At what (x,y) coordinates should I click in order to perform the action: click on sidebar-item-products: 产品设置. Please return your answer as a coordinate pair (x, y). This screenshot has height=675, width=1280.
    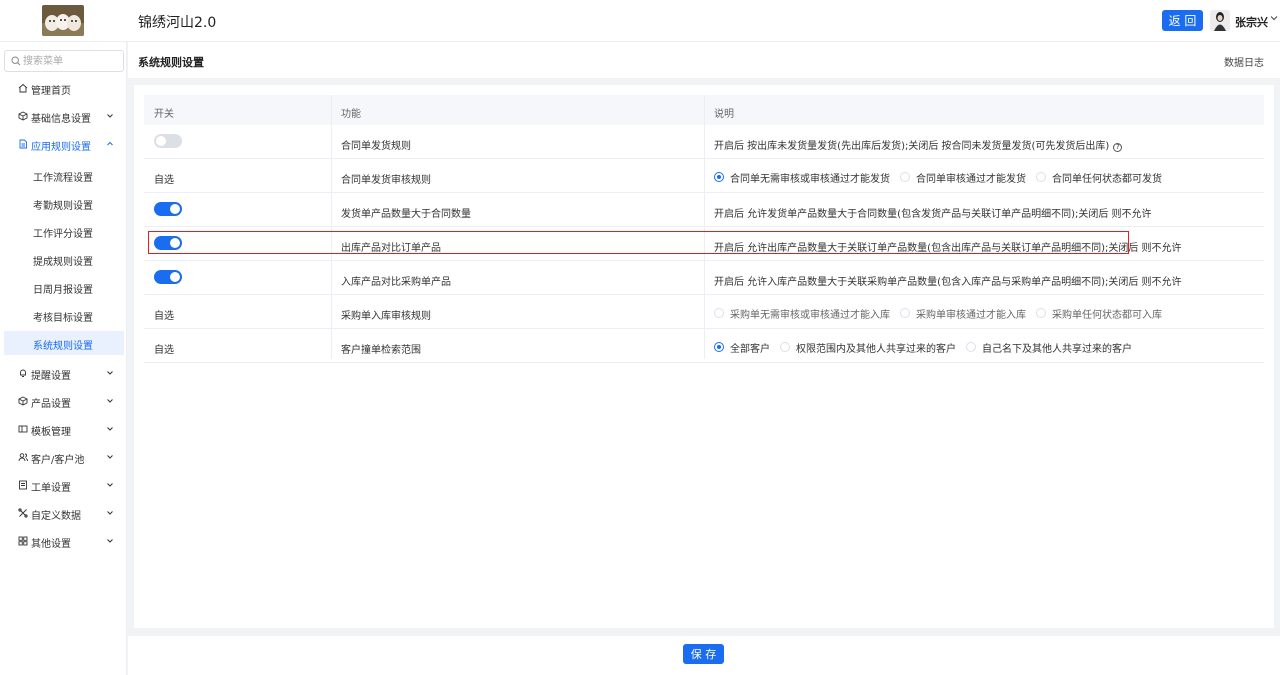
    Looking at the image, I should click on (64, 401).